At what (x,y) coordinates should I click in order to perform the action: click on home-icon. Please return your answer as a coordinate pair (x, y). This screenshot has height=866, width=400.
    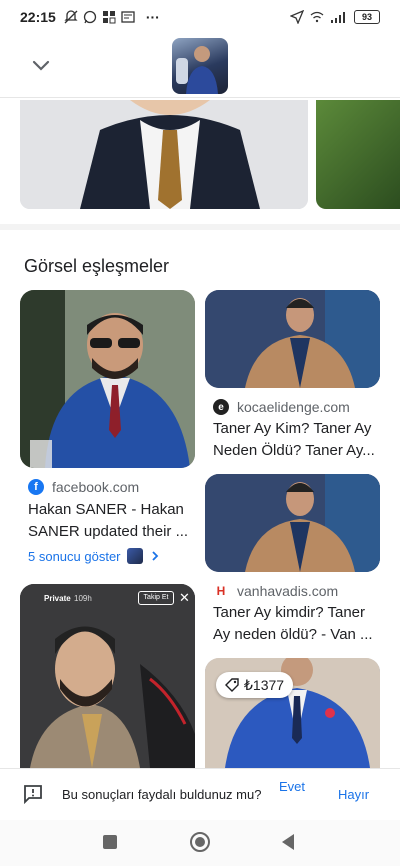
    Looking at the image, I should click on (200, 842).